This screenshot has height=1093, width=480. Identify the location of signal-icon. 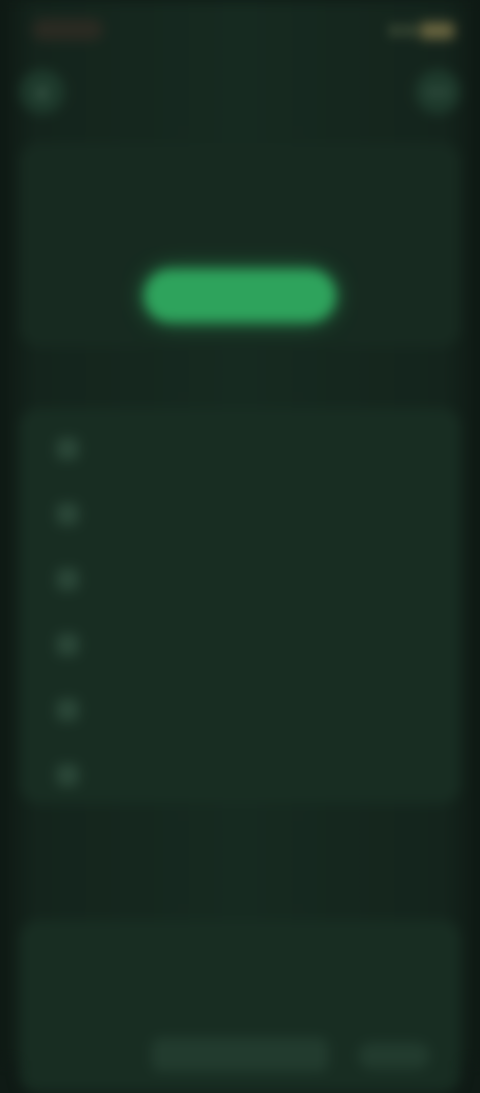
(395, 30).